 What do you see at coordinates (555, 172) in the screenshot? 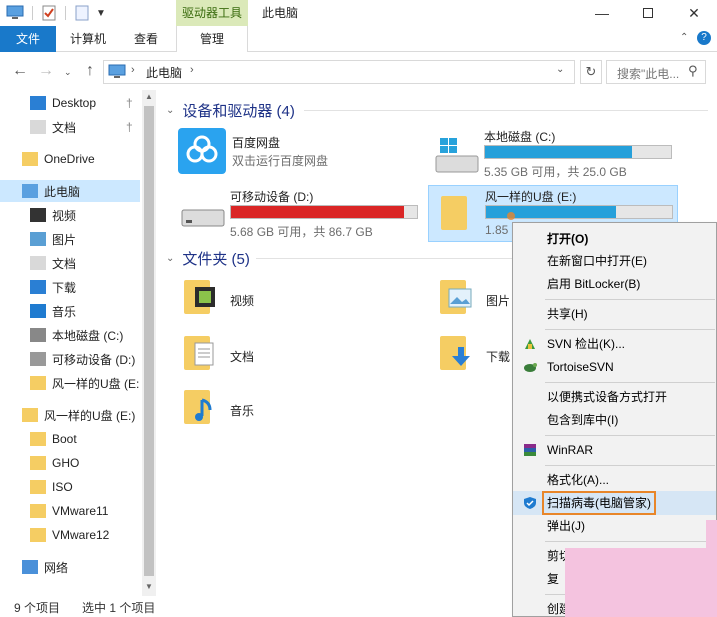
I see `drive-subtitle: 5.35 GB 可用，共 25.0 GB` at bounding box center [555, 172].